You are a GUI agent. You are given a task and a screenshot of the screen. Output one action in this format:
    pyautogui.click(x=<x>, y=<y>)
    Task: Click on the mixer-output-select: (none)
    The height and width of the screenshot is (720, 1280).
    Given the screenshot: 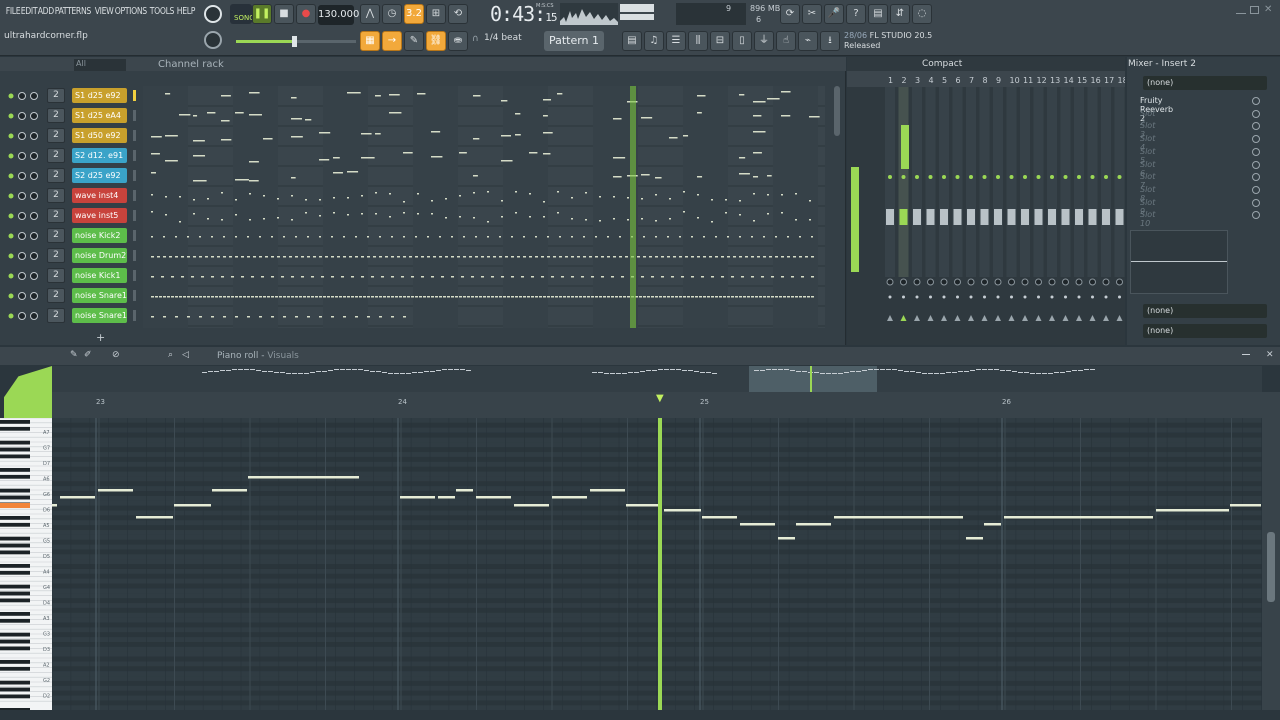 What is the action you would take?
    pyautogui.click(x=1205, y=331)
    